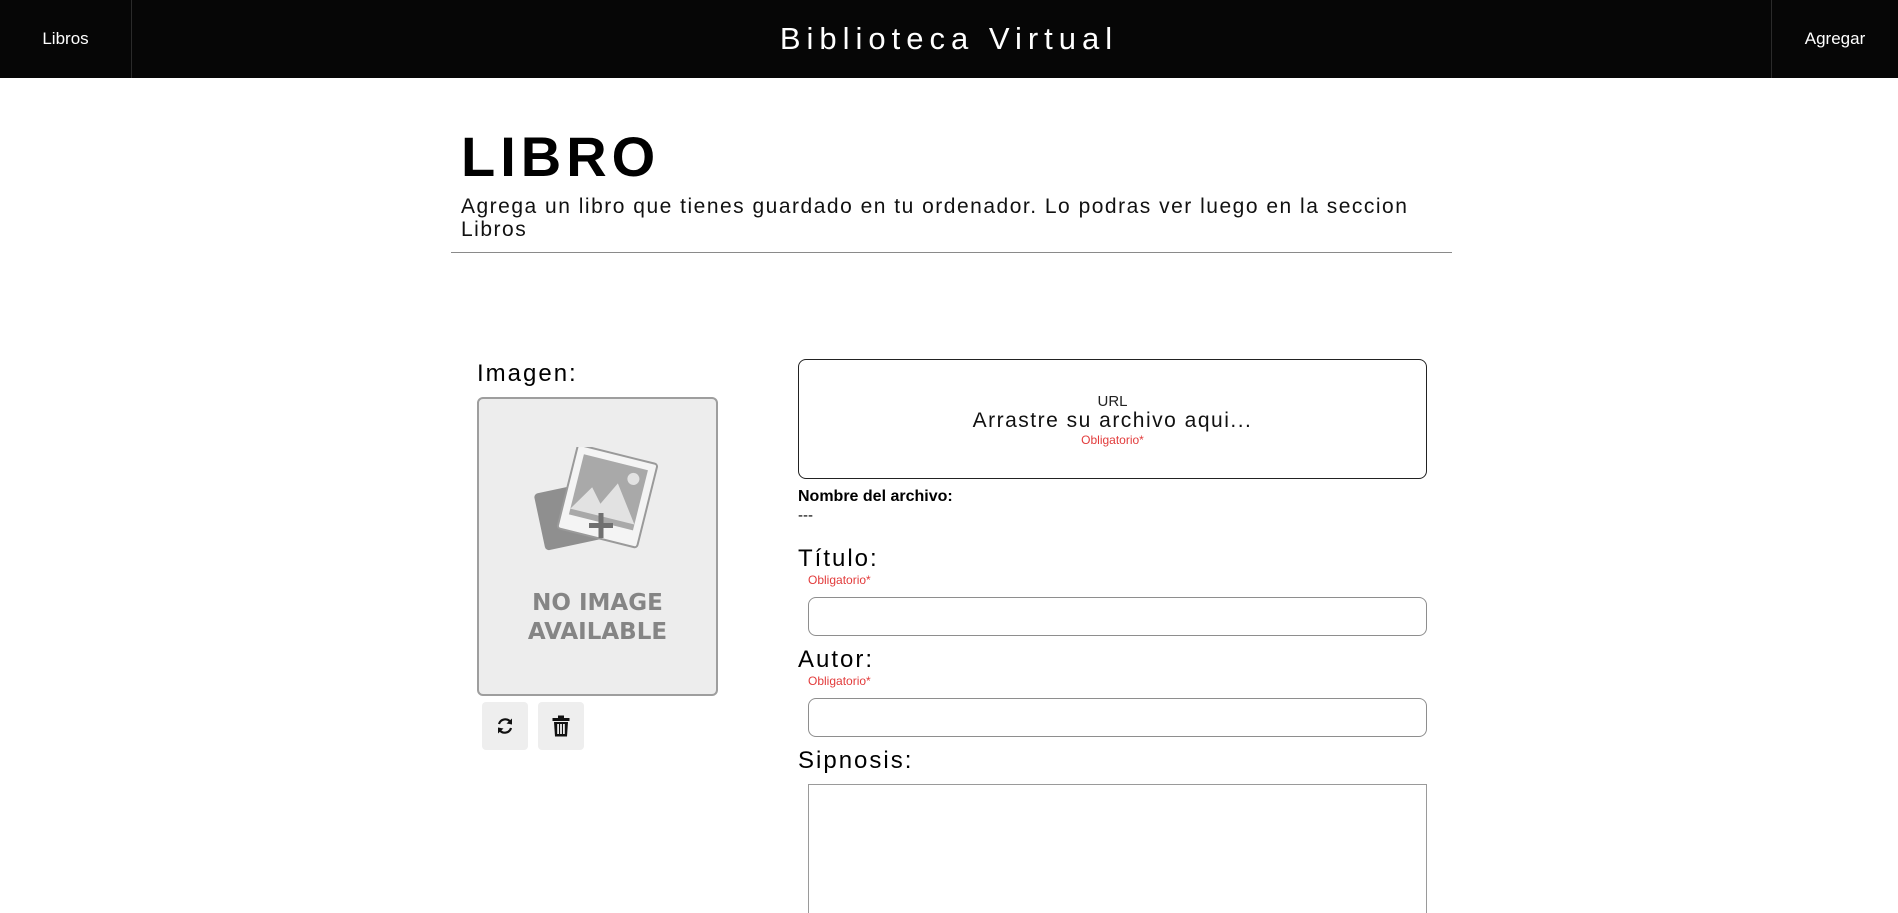 The image size is (1898, 913). Describe the element at coordinates (597, 603) in the screenshot. I see `no-image-line-1: NO IMAGE` at that location.